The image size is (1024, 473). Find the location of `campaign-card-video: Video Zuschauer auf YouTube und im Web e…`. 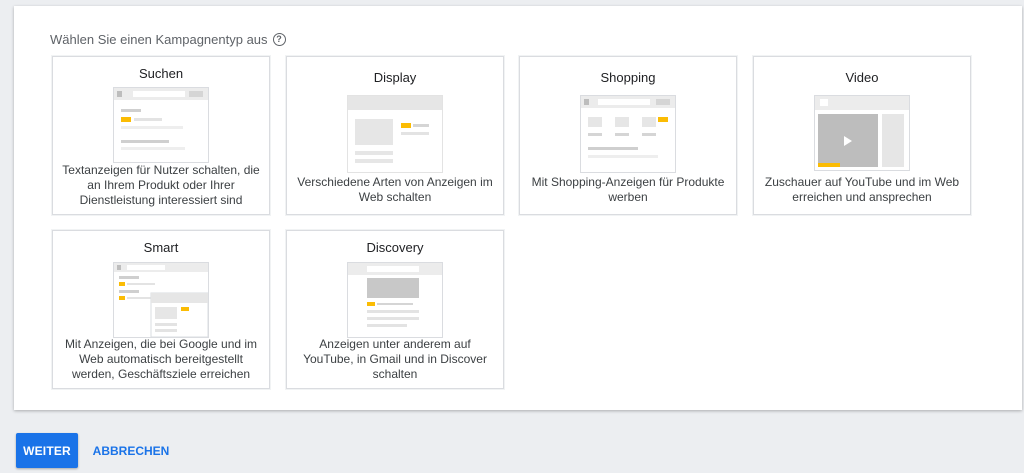

campaign-card-video: Video Zuschauer auf YouTube und im Web e… is located at coordinates (862, 135).